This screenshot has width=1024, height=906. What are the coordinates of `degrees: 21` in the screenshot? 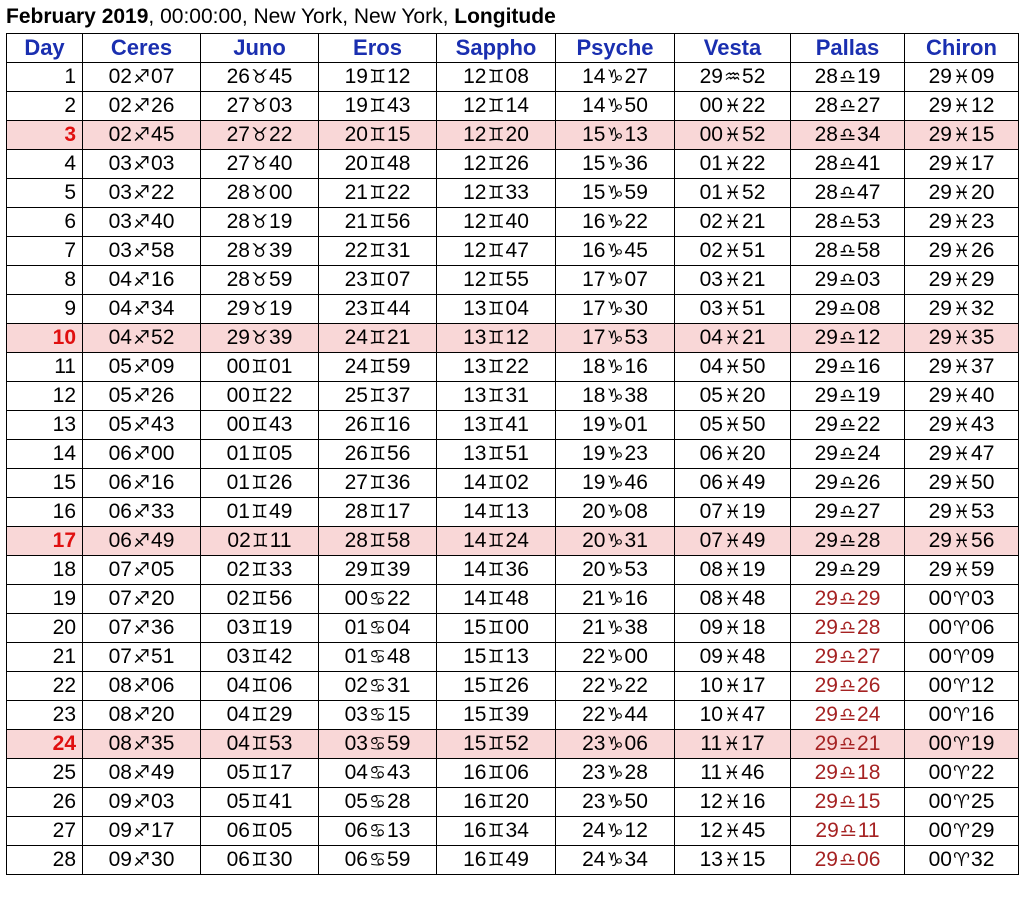 It's located at (356, 192).